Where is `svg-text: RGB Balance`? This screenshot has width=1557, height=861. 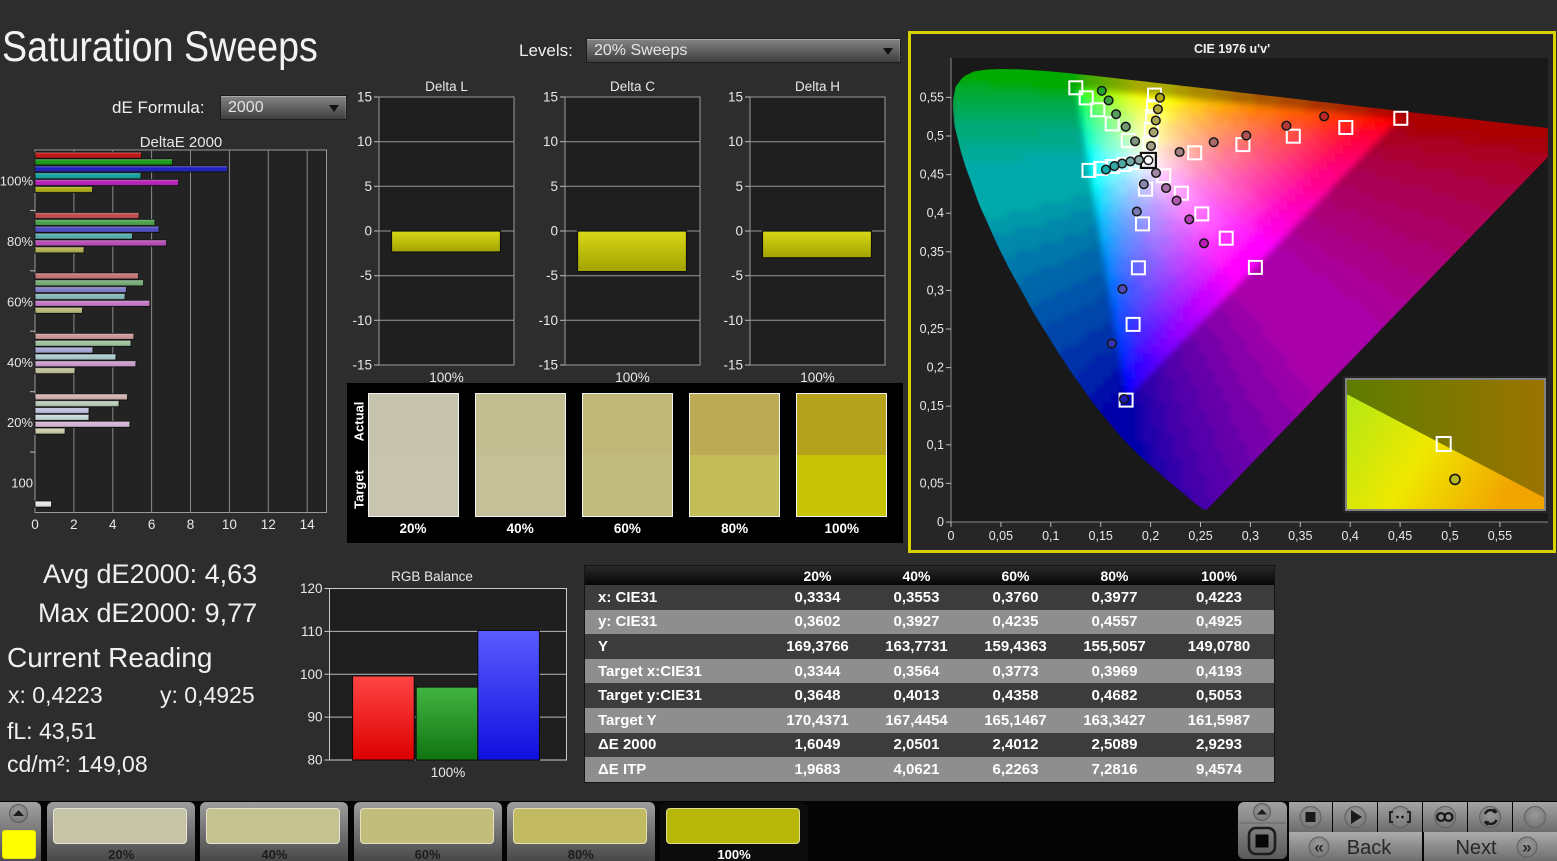 svg-text: RGB Balance is located at coordinates (432, 576).